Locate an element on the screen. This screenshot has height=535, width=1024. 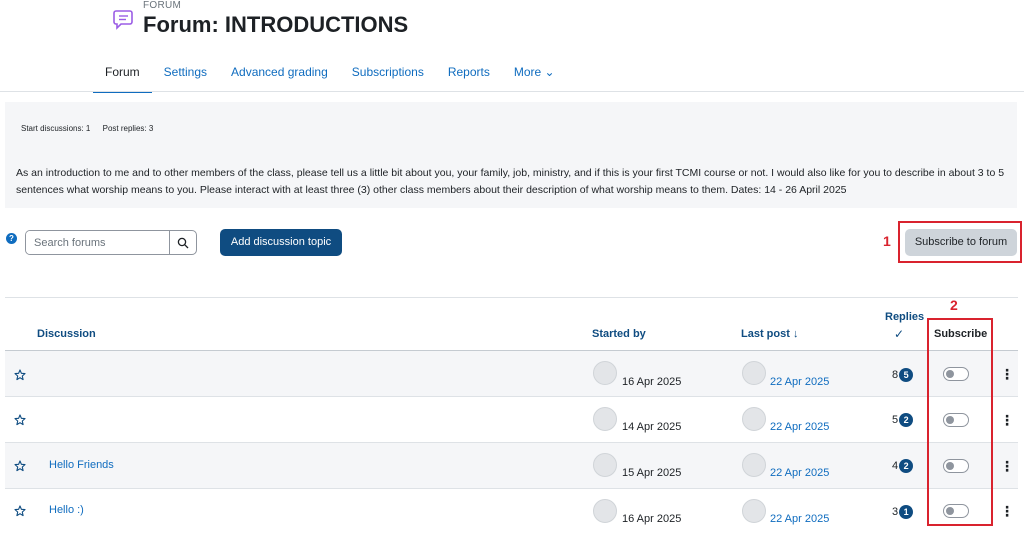
replies-number: 4 is located at coordinates (895, 465).